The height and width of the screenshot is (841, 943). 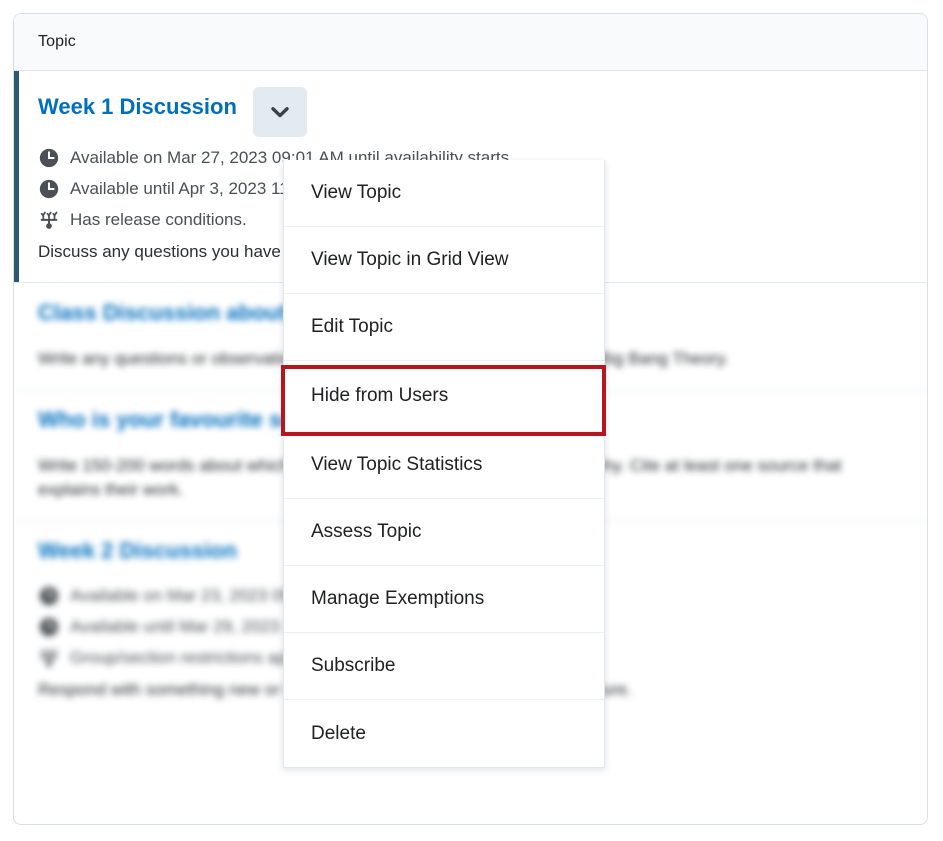 What do you see at coordinates (470, 112) in the screenshot?
I see `topic-title-line: Week 1 Discussion` at bounding box center [470, 112].